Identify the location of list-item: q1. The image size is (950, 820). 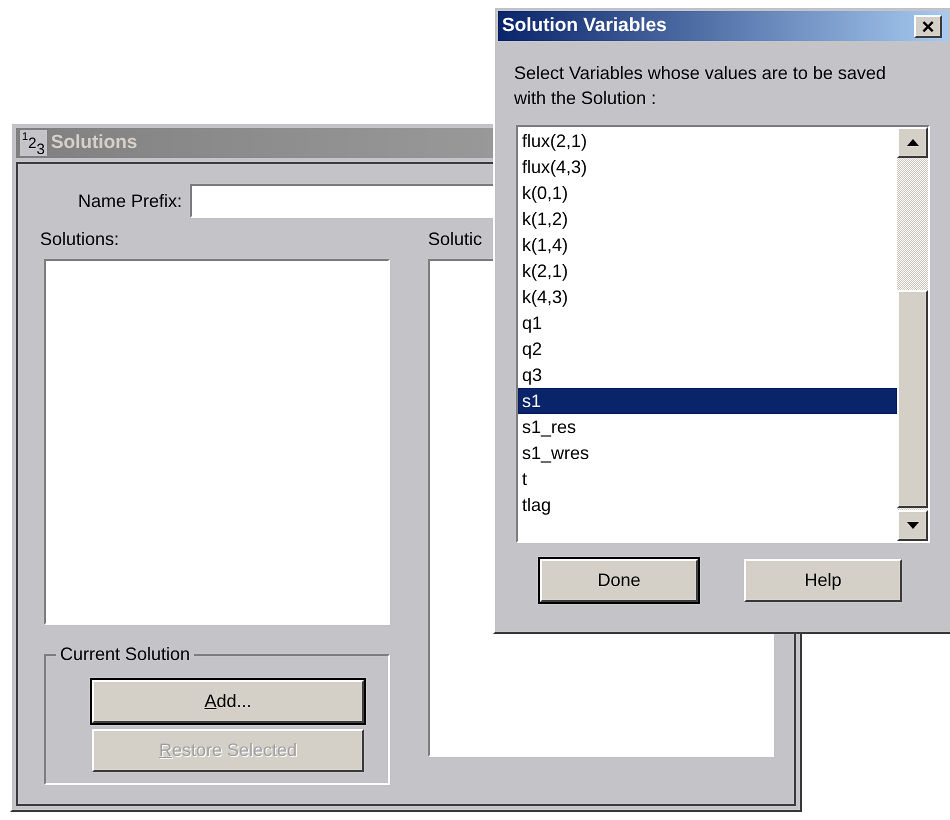
(707, 323).